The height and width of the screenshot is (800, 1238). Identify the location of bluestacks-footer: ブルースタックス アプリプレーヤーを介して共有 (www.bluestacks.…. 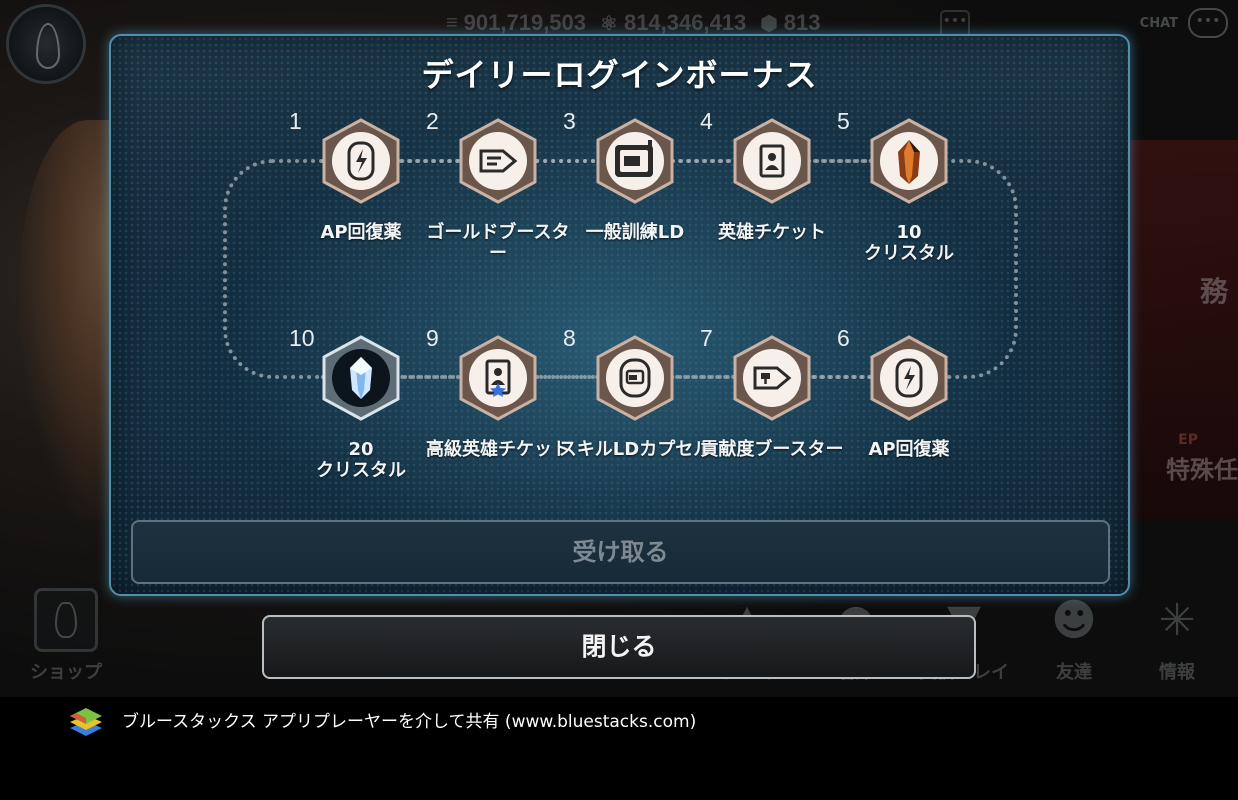
(619, 748).